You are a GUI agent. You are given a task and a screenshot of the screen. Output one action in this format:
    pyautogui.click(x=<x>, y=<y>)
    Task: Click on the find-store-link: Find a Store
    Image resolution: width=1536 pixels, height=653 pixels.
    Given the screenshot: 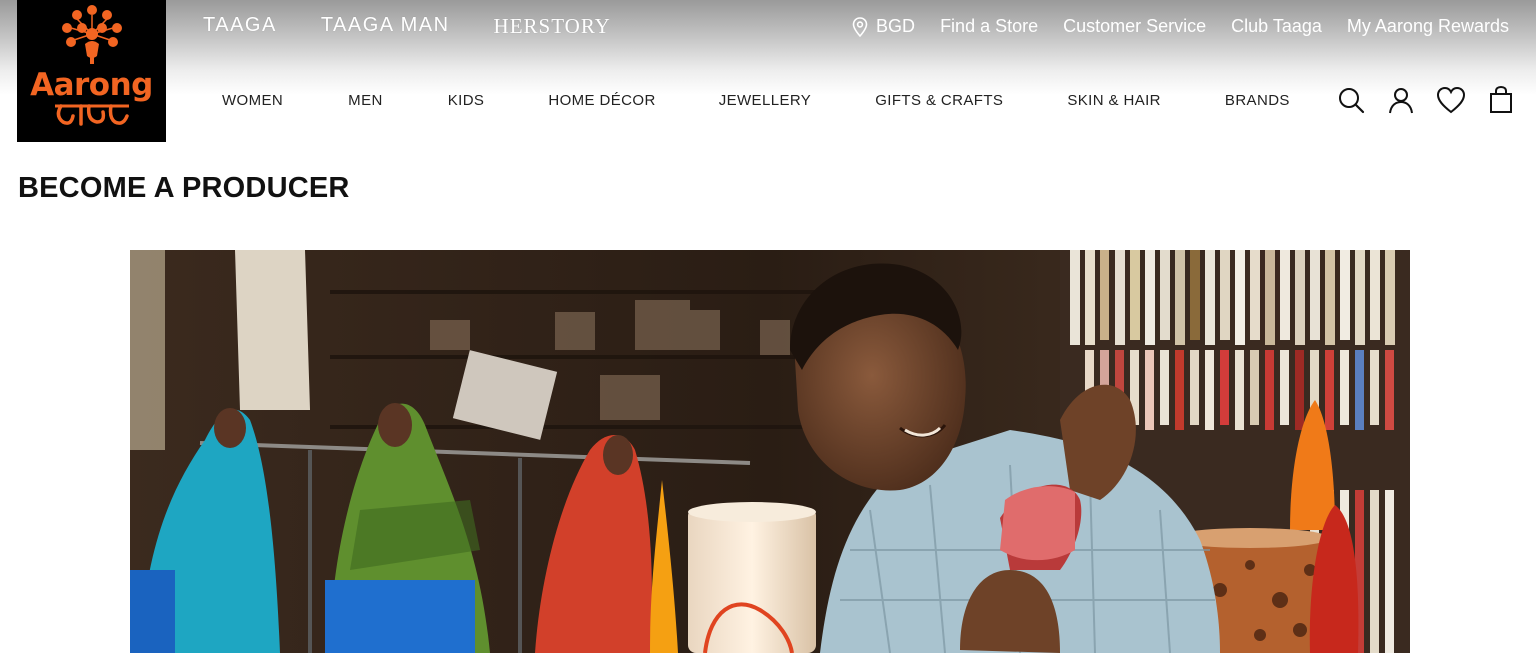 What is the action you would take?
    pyautogui.click(x=989, y=26)
    